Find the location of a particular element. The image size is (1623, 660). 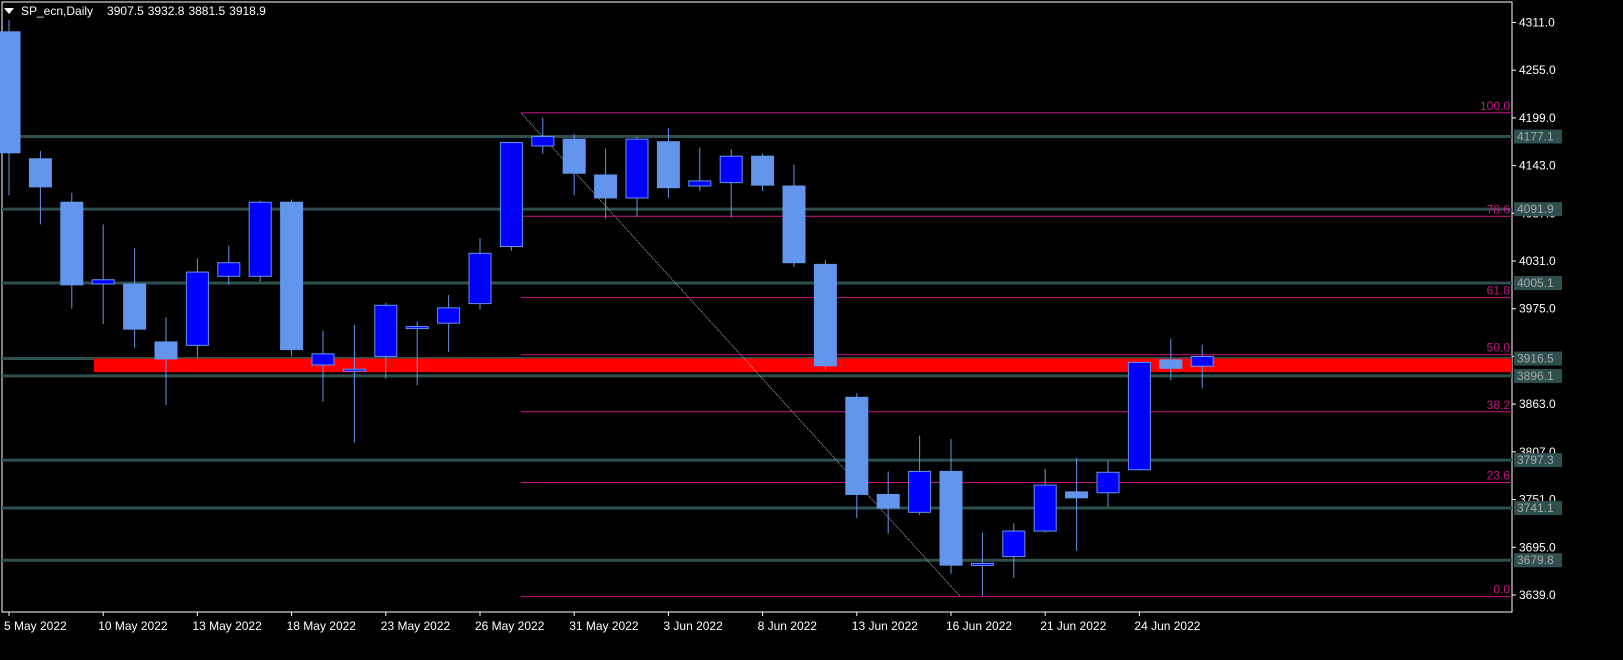

red-zone is located at coordinates (802, 365).